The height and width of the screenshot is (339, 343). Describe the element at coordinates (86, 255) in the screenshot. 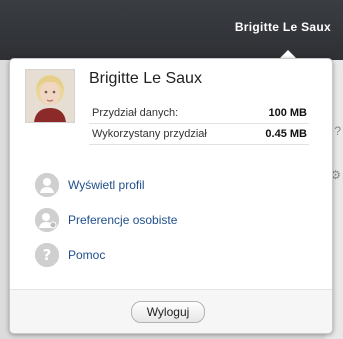

I see `menu-item-label: Pomoc` at that location.